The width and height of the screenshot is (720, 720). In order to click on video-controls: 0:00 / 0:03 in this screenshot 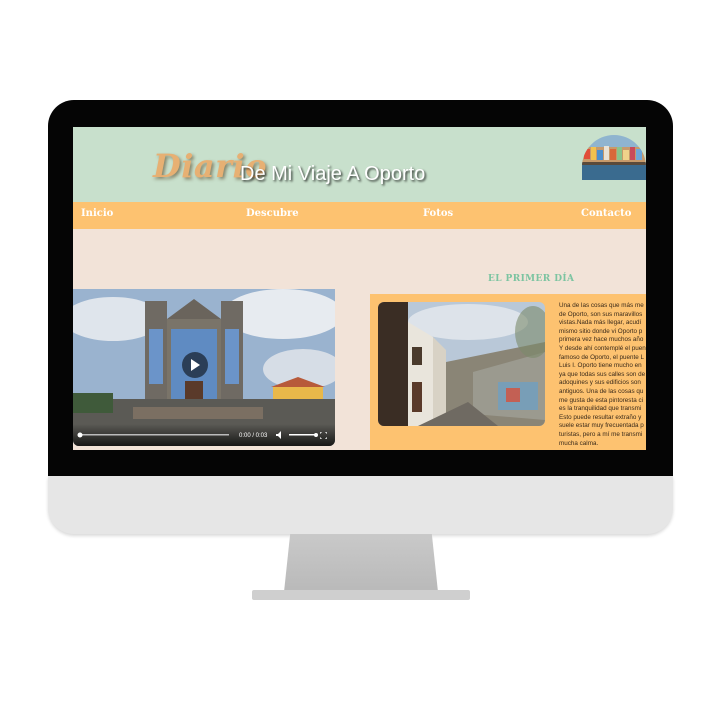, I will do `click(204, 435)`.